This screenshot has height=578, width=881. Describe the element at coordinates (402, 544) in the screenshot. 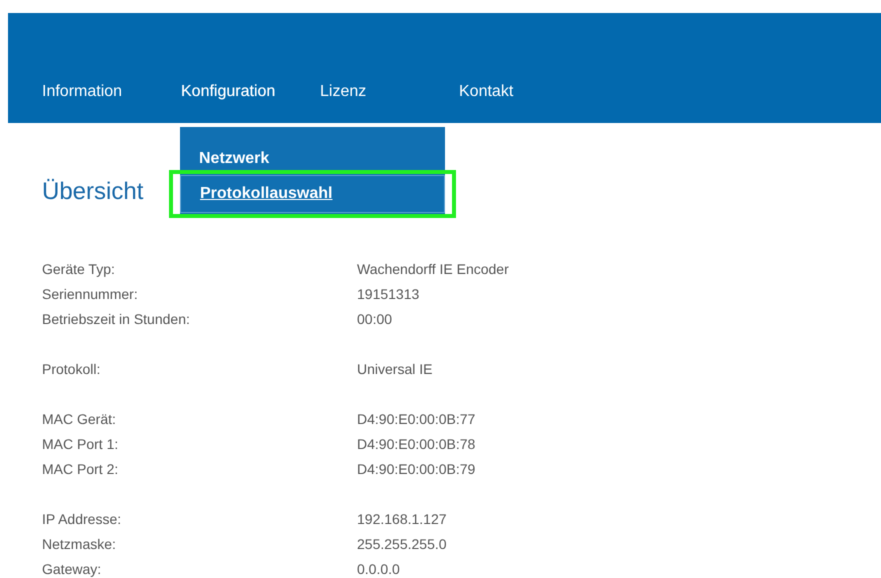

I see `field-value: 255.255.255.0` at that location.